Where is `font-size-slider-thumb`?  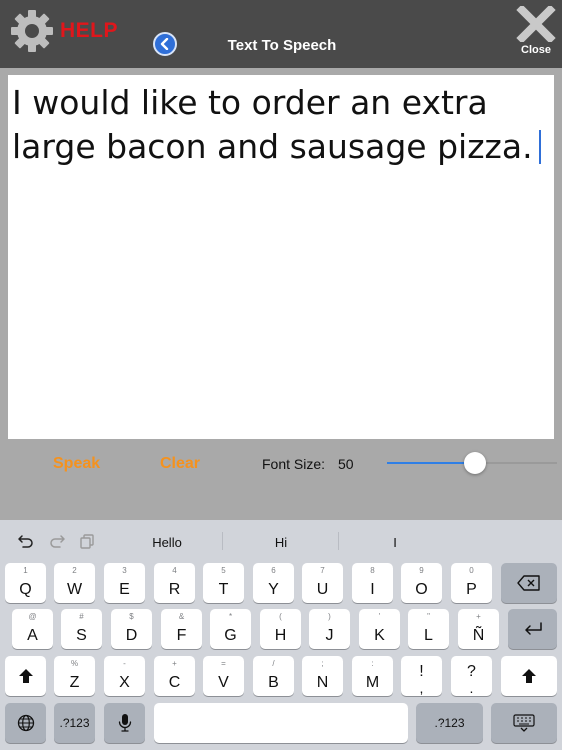 font-size-slider-thumb is located at coordinates (475, 463).